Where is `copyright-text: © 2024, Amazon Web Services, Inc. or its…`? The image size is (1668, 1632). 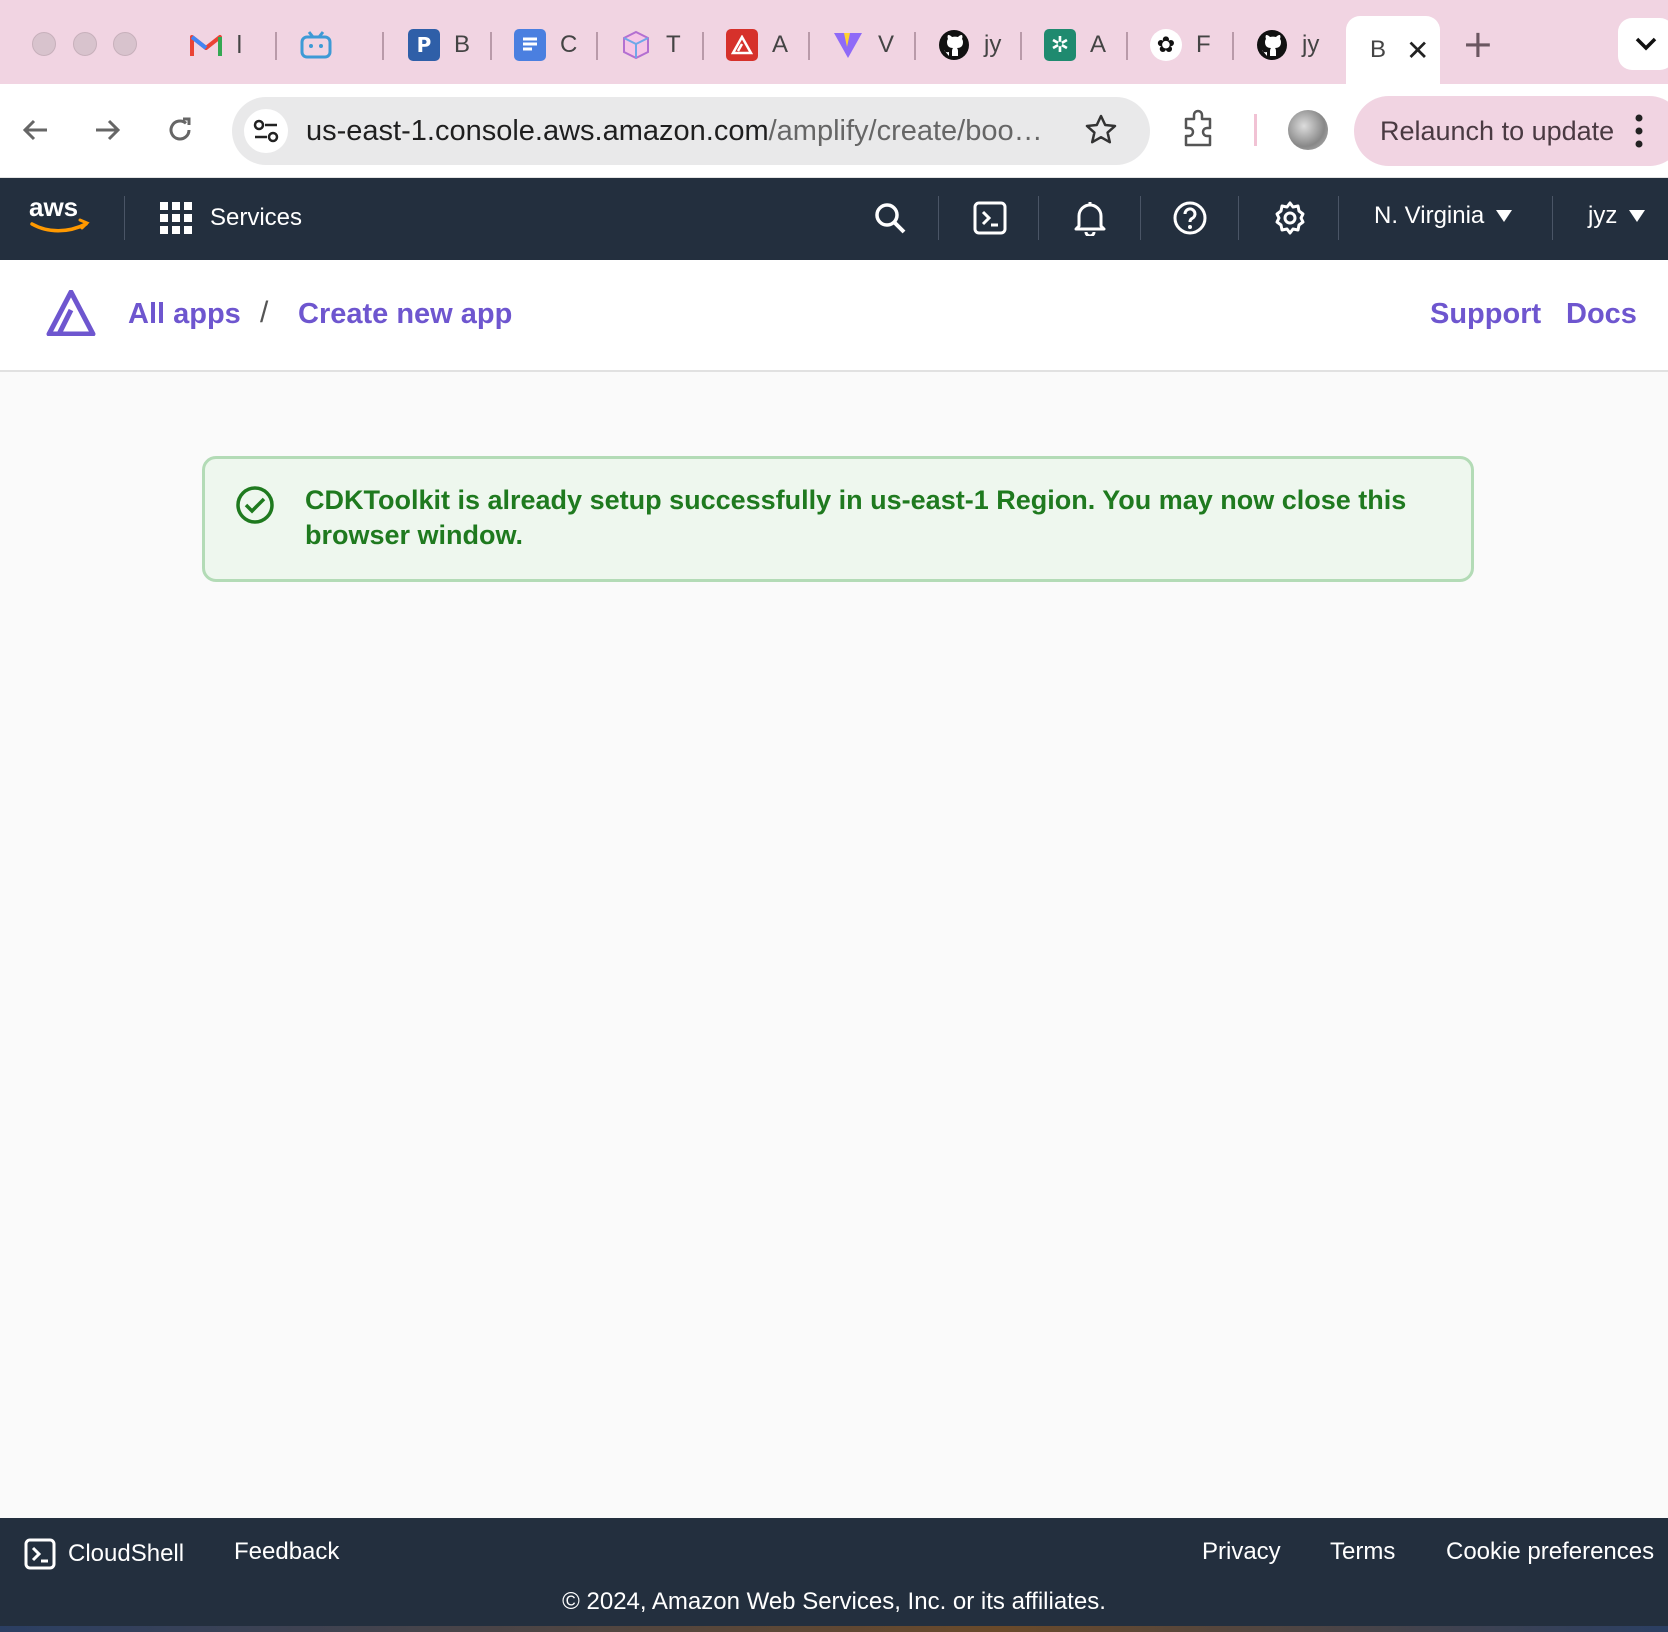 copyright-text: © 2024, Amazon Web Services, Inc. or its… is located at coordinates (834, 1601).